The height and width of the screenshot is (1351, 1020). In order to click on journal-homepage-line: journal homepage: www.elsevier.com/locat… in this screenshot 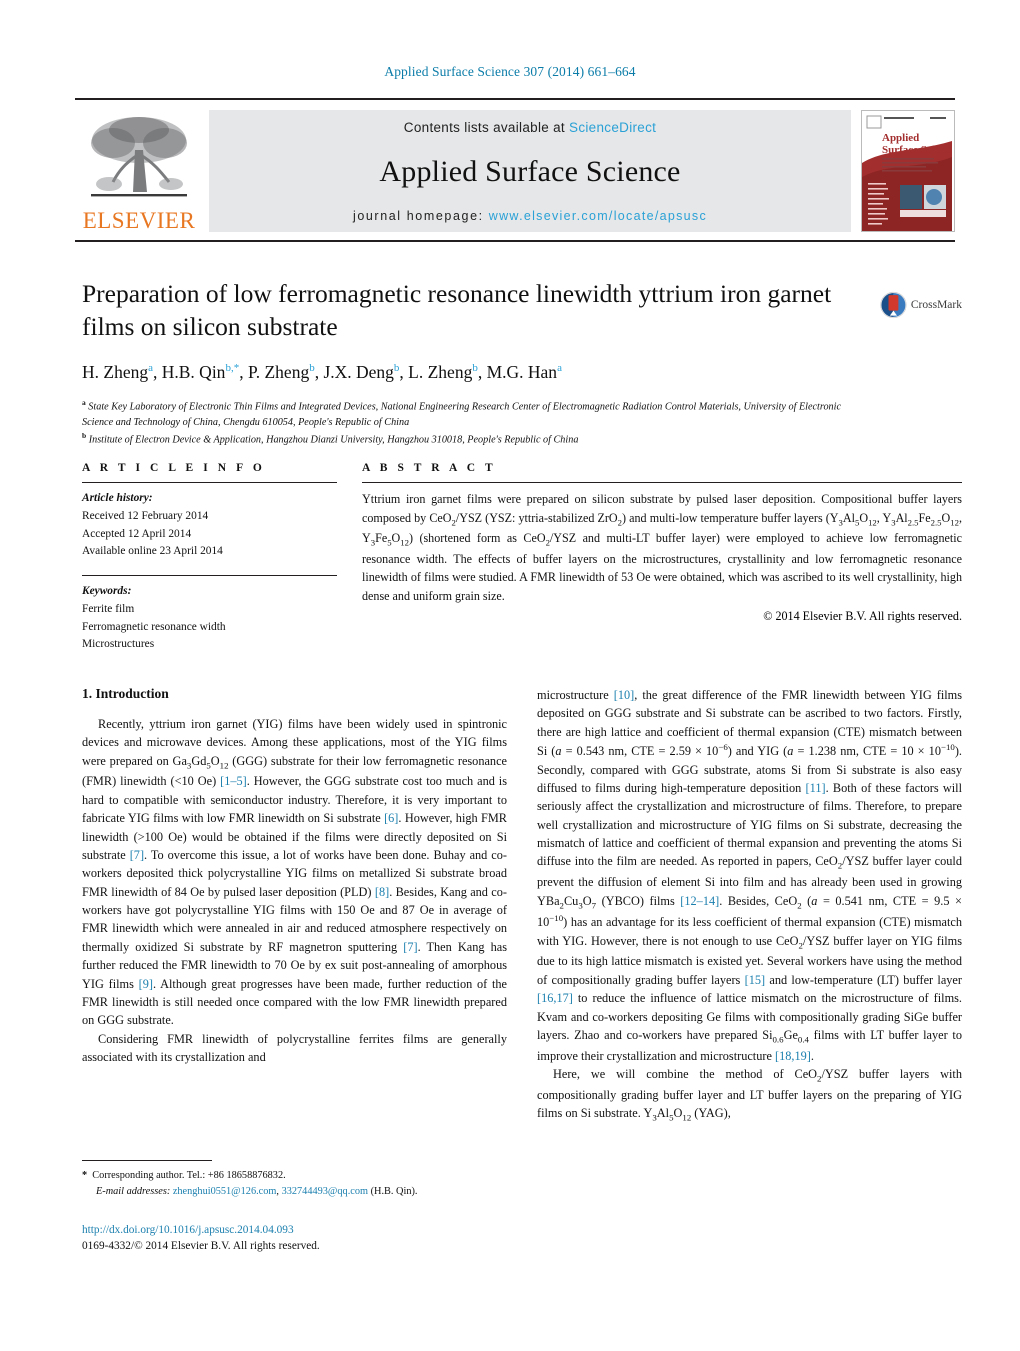, I will do `click(530, 216)`.